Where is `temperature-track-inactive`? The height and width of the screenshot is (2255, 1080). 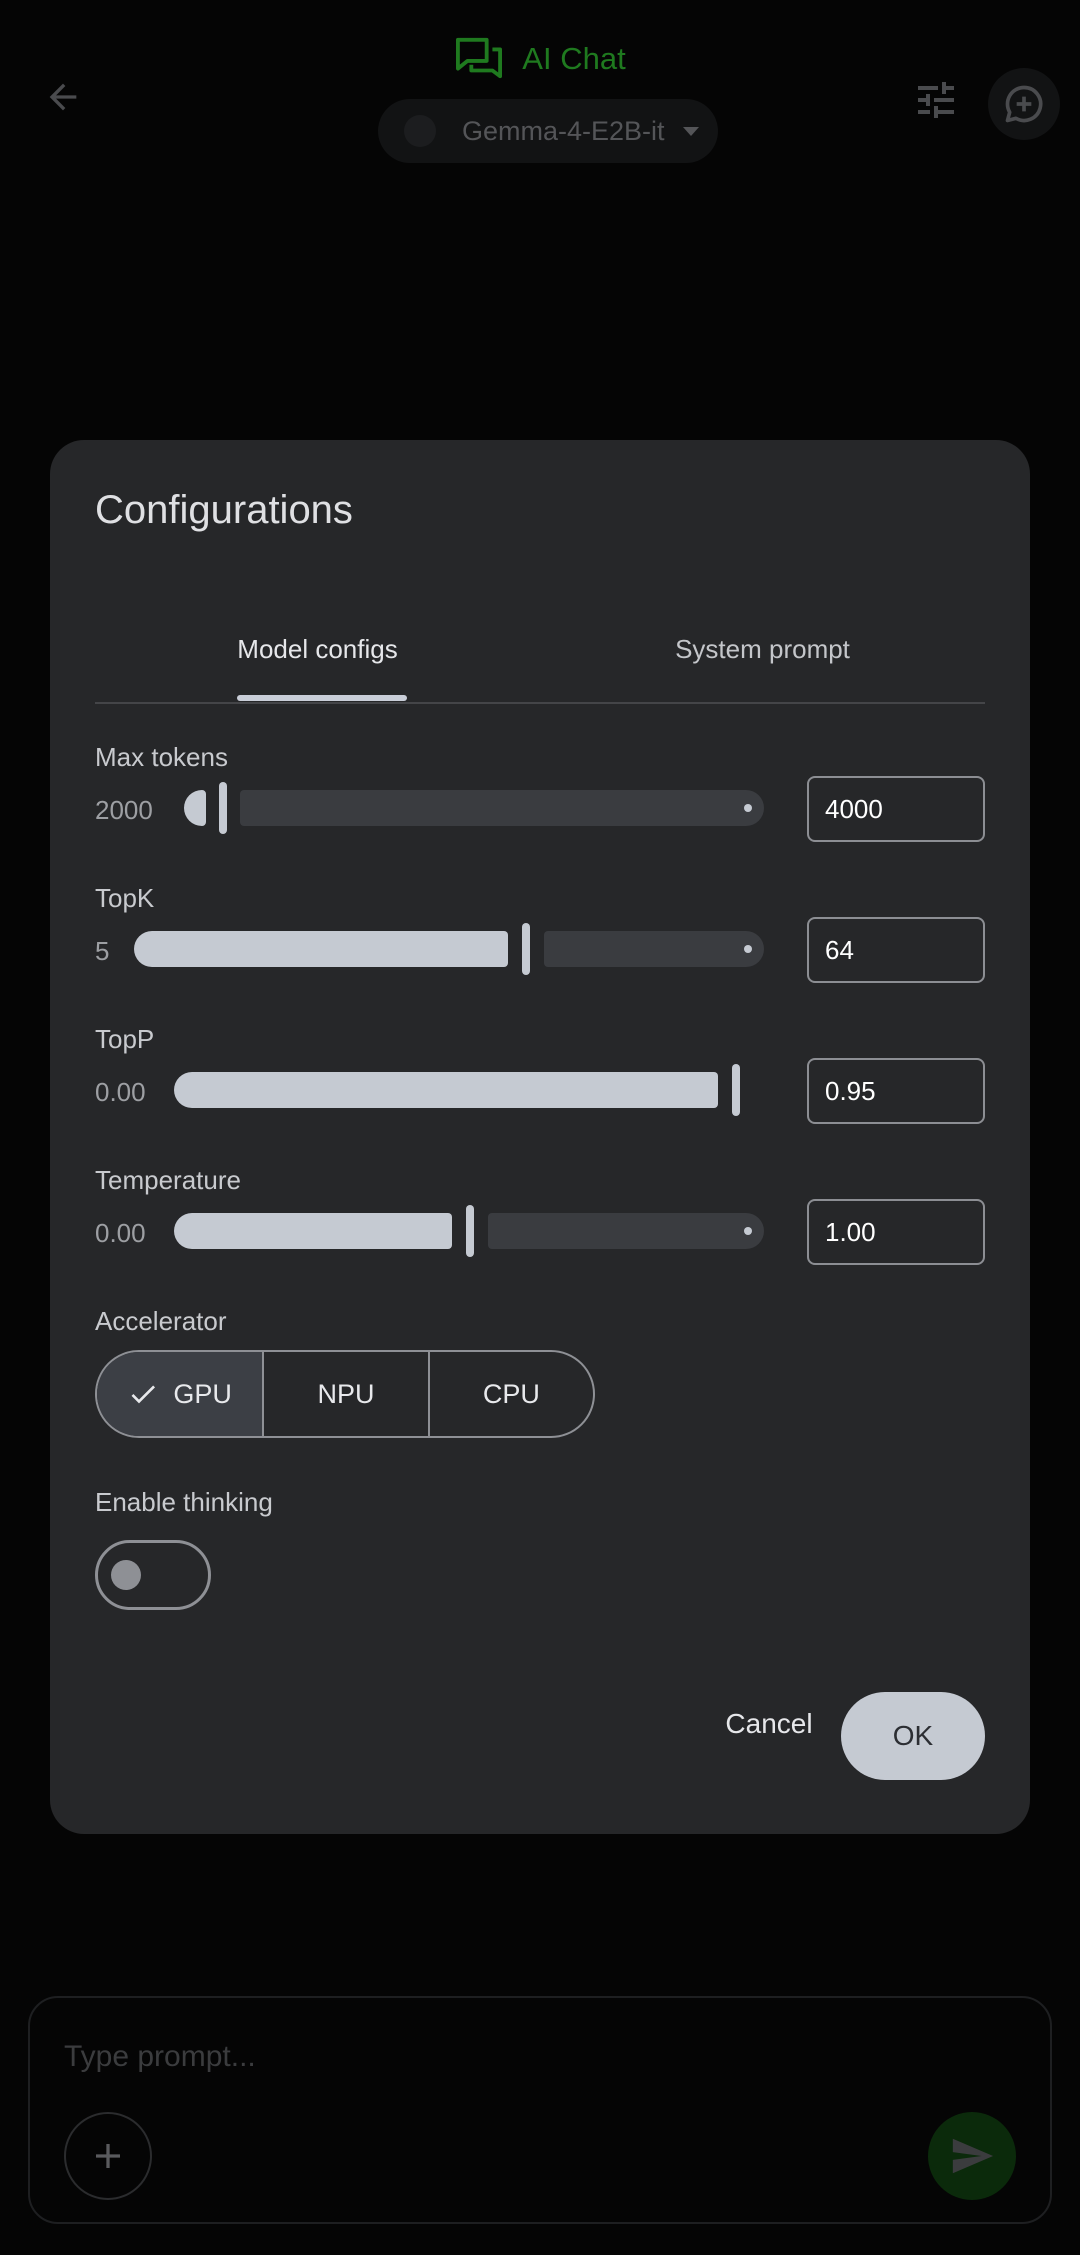
temperature-track-inactive is located at coordinates (626, 1231).